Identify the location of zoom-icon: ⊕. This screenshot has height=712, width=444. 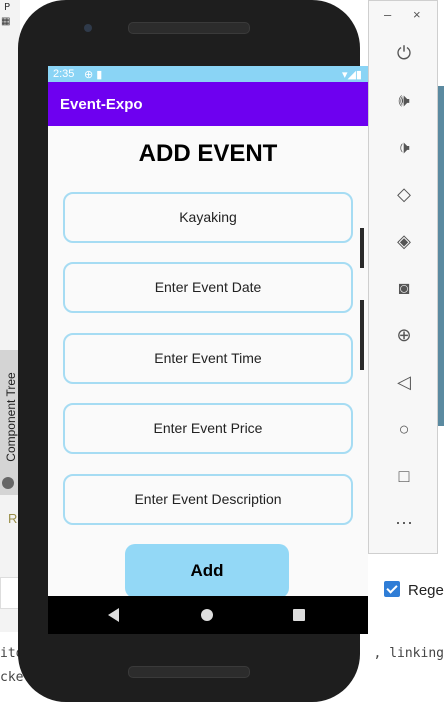
(404, 335).